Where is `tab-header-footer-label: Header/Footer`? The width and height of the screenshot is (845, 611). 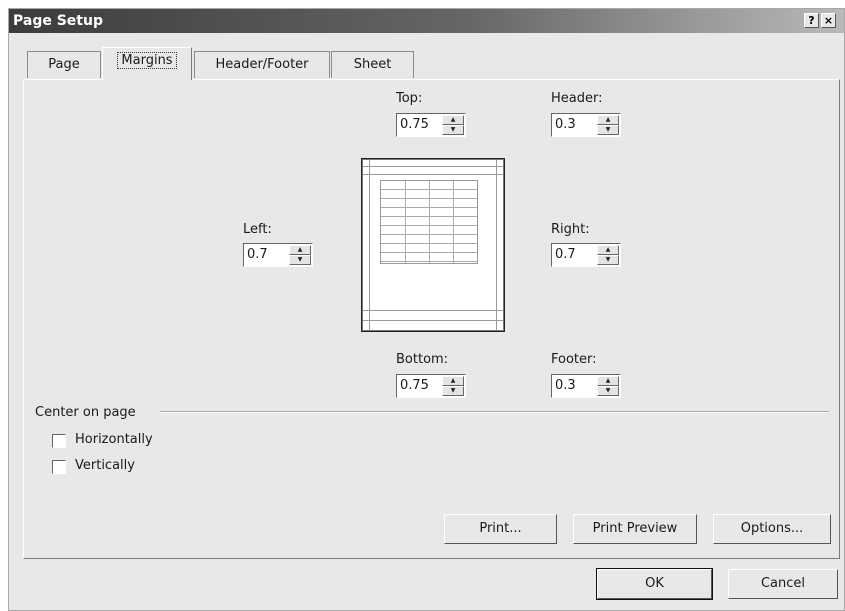 tab-header-footer-label: Header/Footer is located at coordinates (262, 64).